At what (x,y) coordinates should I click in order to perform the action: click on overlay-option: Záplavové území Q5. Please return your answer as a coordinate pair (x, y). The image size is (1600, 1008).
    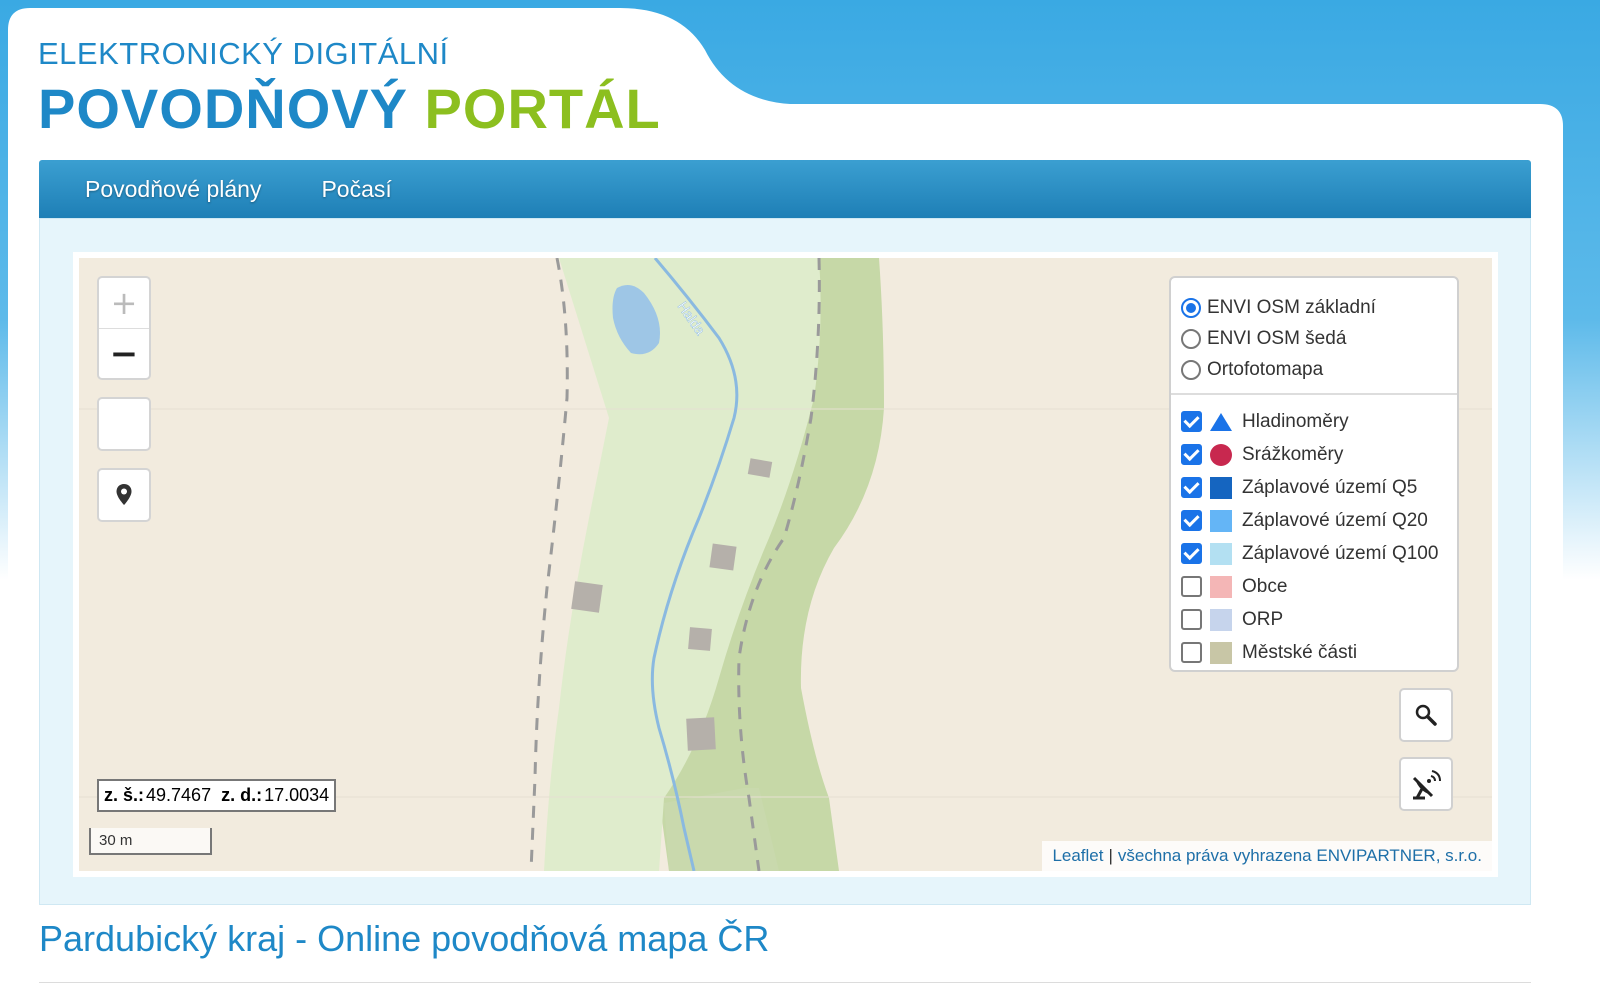
    Looking at the image, I should click on (1314, 487).